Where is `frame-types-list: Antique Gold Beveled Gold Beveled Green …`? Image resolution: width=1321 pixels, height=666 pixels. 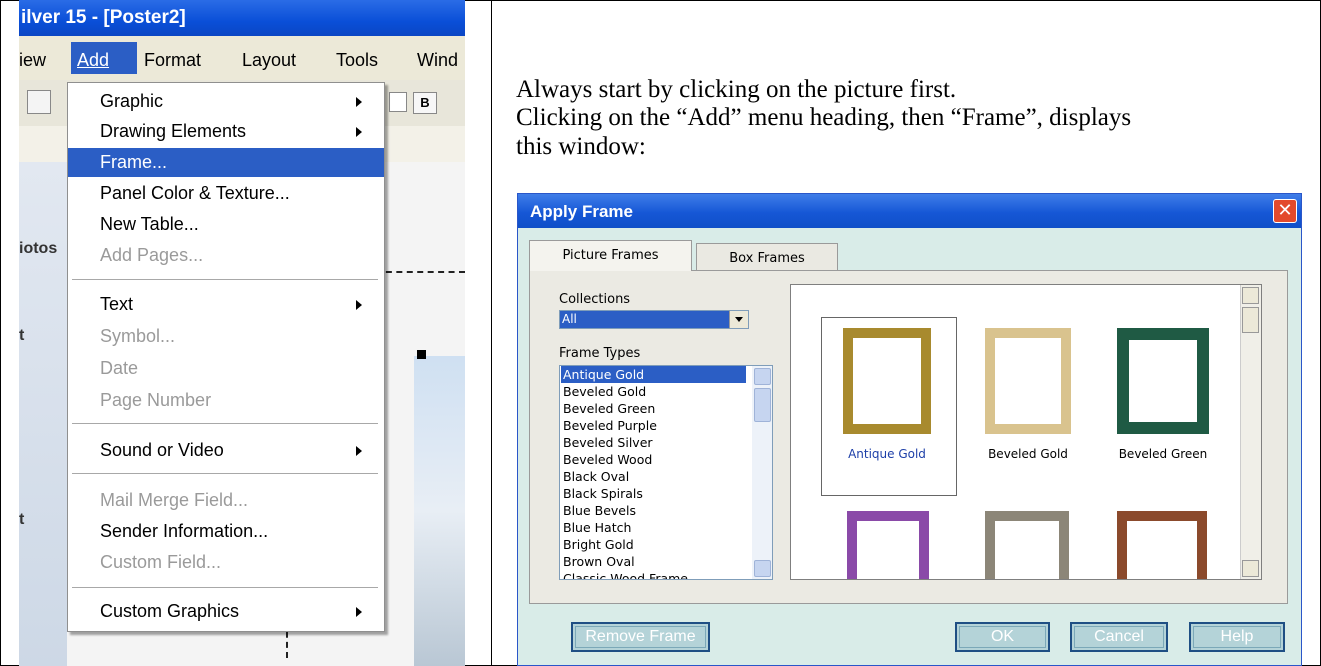
frame-types-list: Antique Gold Beveled Gold Beveled Green … is located at coordinates (666, 472).